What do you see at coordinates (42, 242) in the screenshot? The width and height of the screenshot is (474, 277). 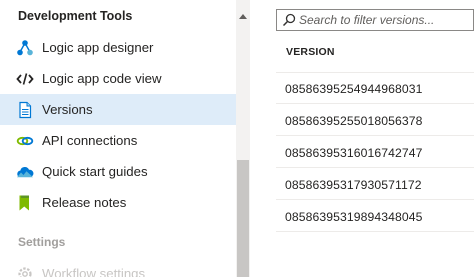 I see `section-header-settings: Settings` at bounding box center [42, 242].